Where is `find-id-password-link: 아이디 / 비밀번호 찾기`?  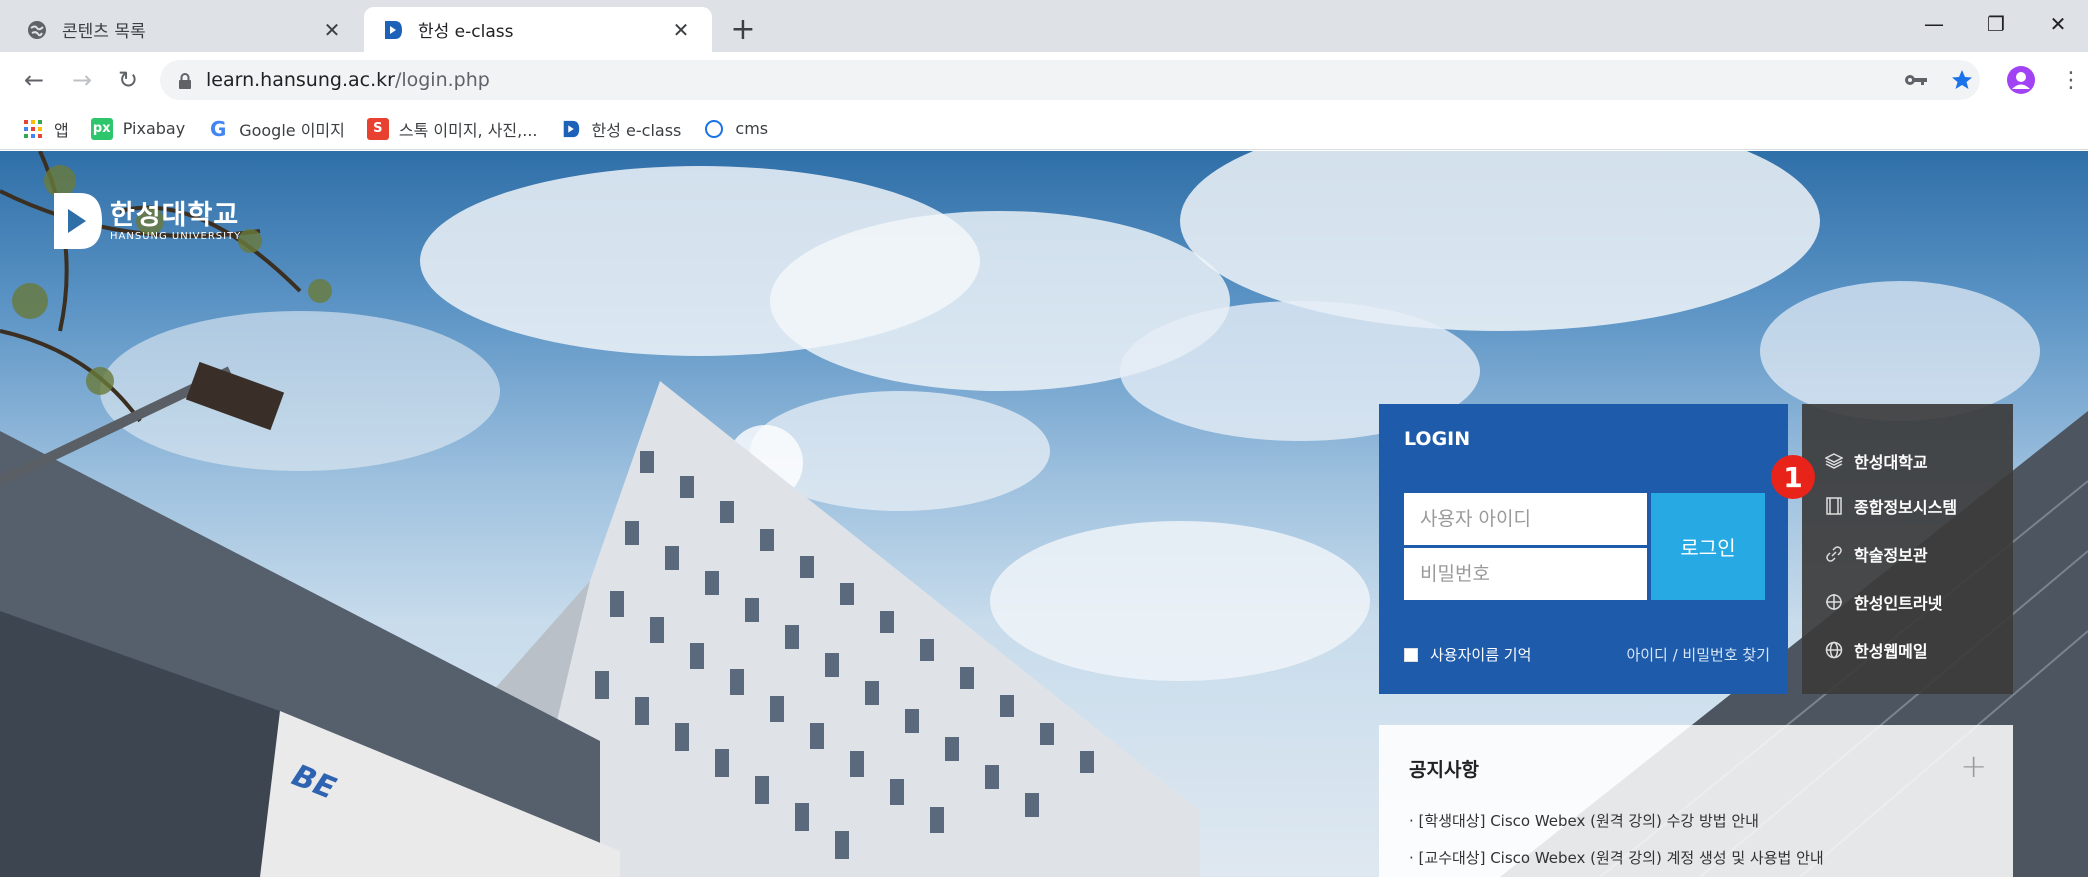 find-id-password-link: 아이디 / 비밀번호 찾기 is located at coordinates (1698, 654).